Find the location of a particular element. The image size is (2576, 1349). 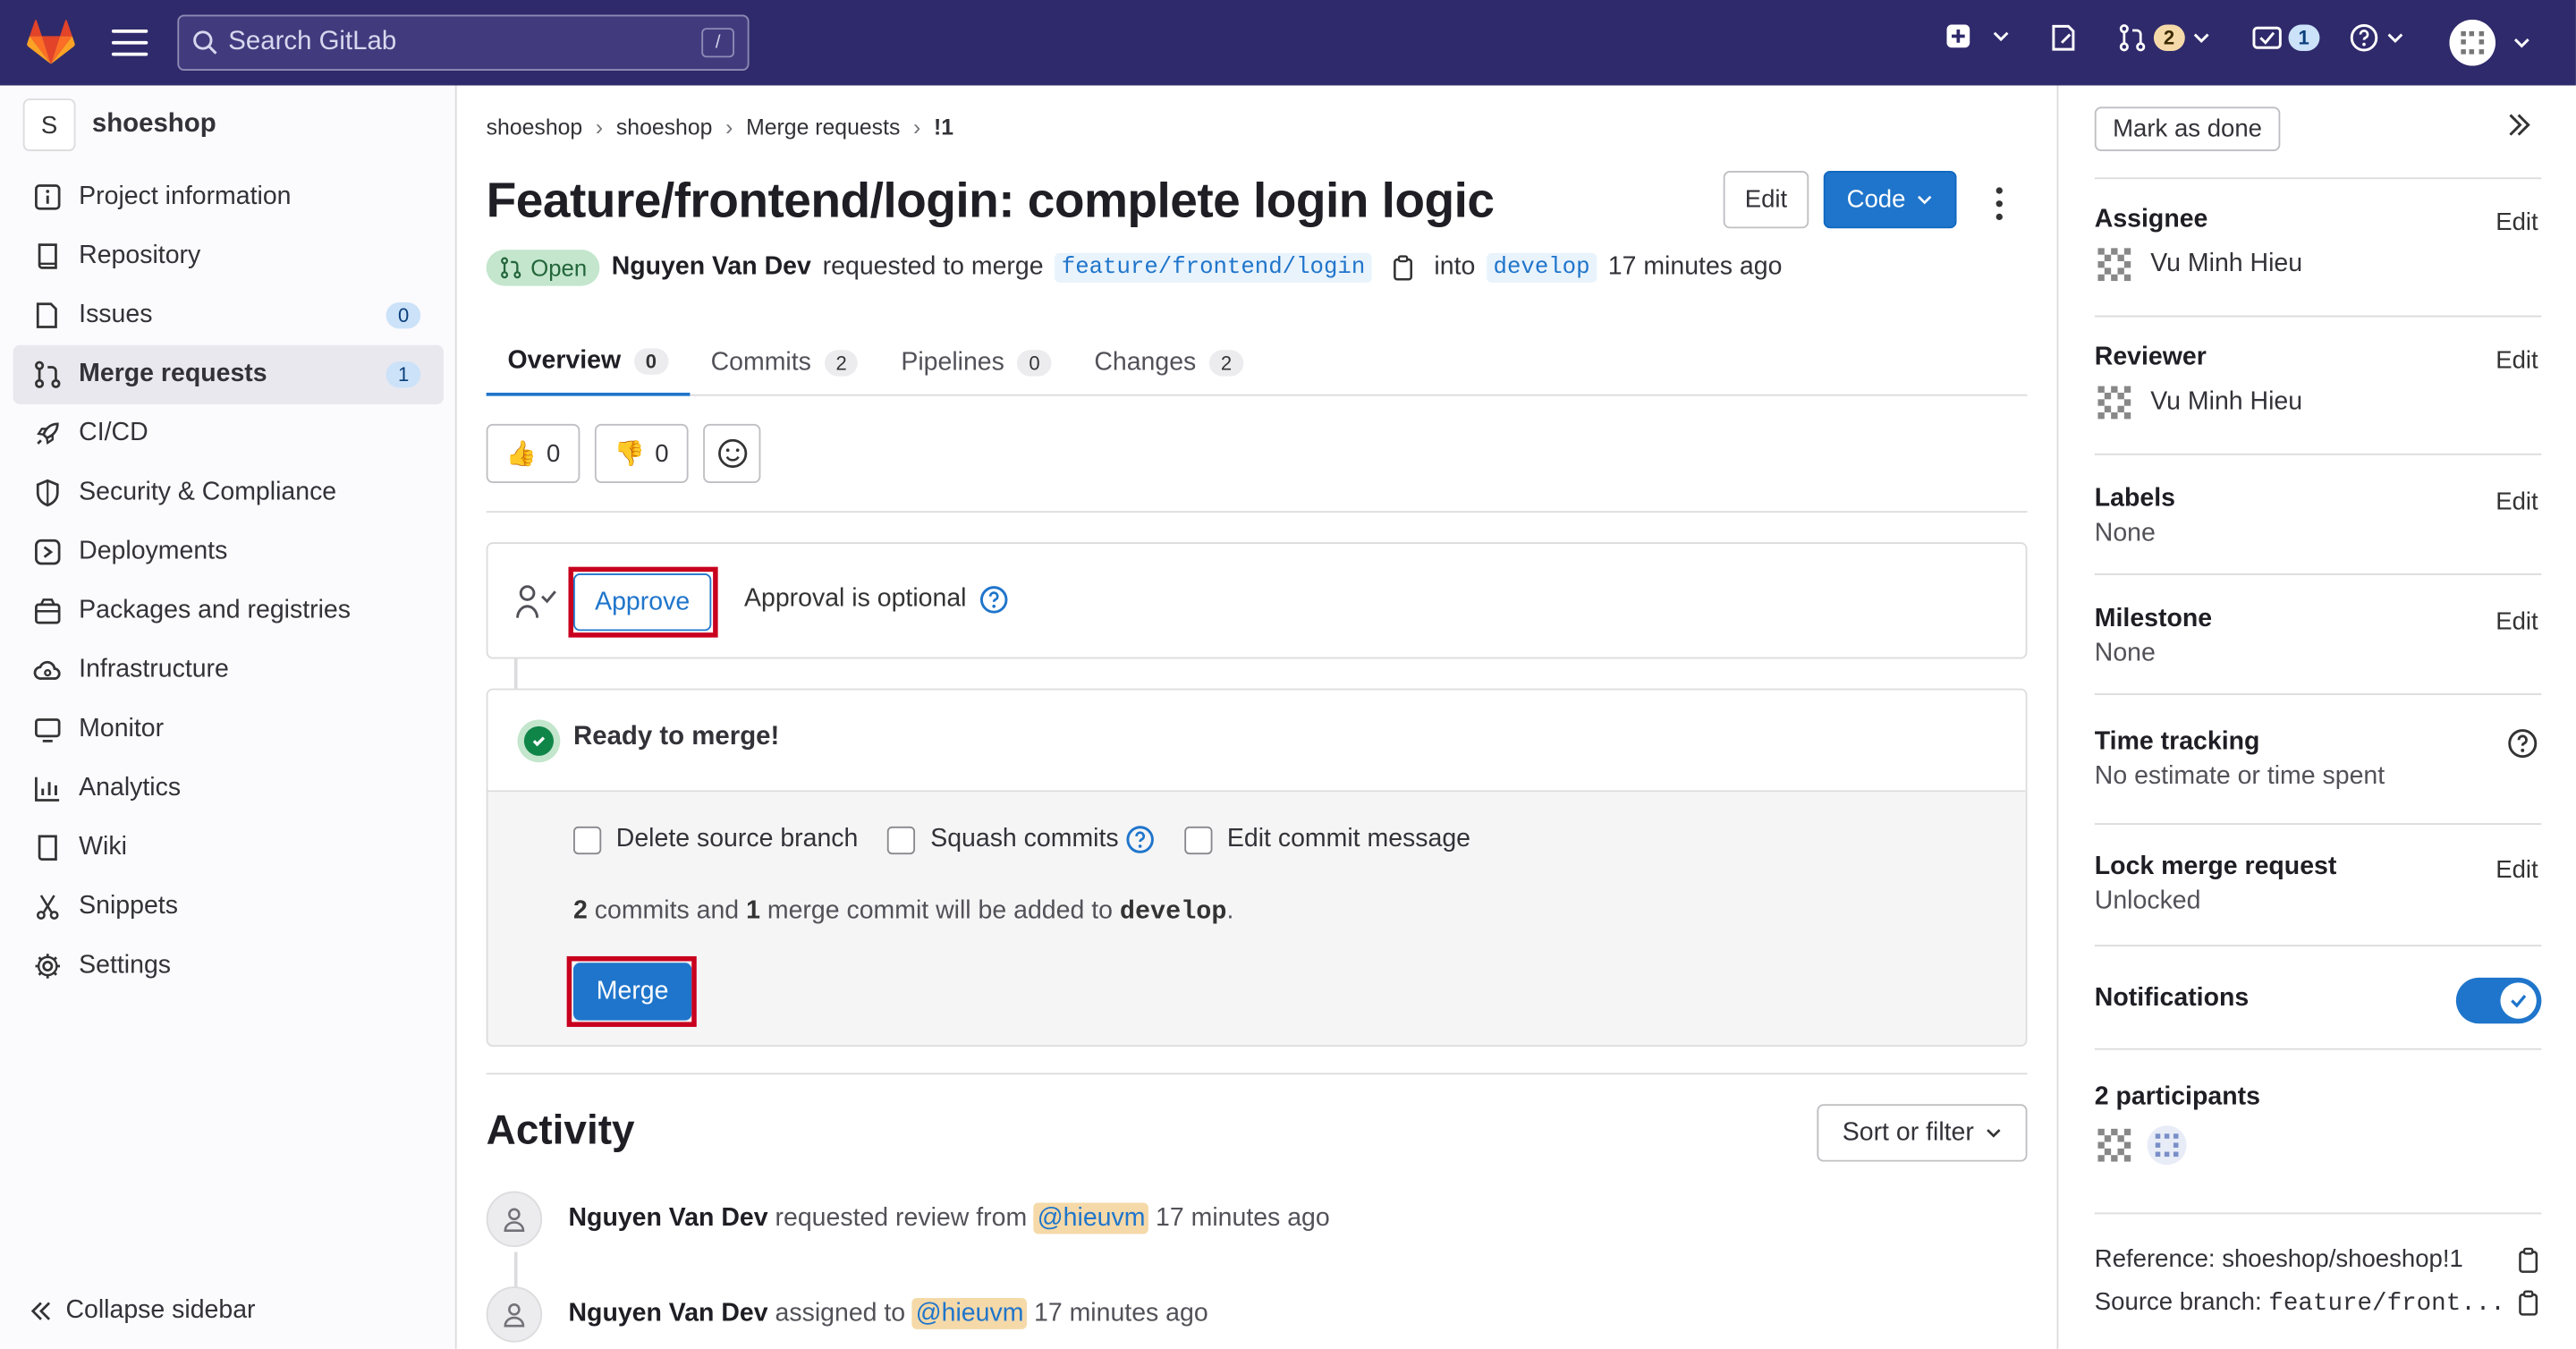

copy-reference-icon is located at coordinates (2528, 1260).